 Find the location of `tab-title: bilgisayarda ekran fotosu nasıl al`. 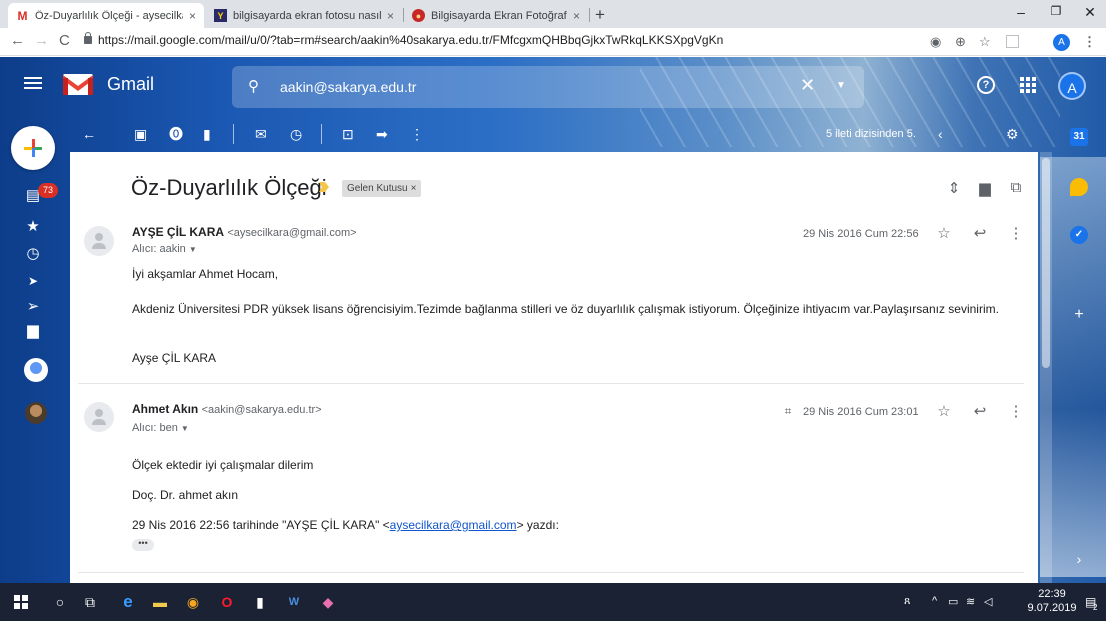

tab-title: bilgisayarda ekran fotosu nasıl al is located at coordinates (307, 15).